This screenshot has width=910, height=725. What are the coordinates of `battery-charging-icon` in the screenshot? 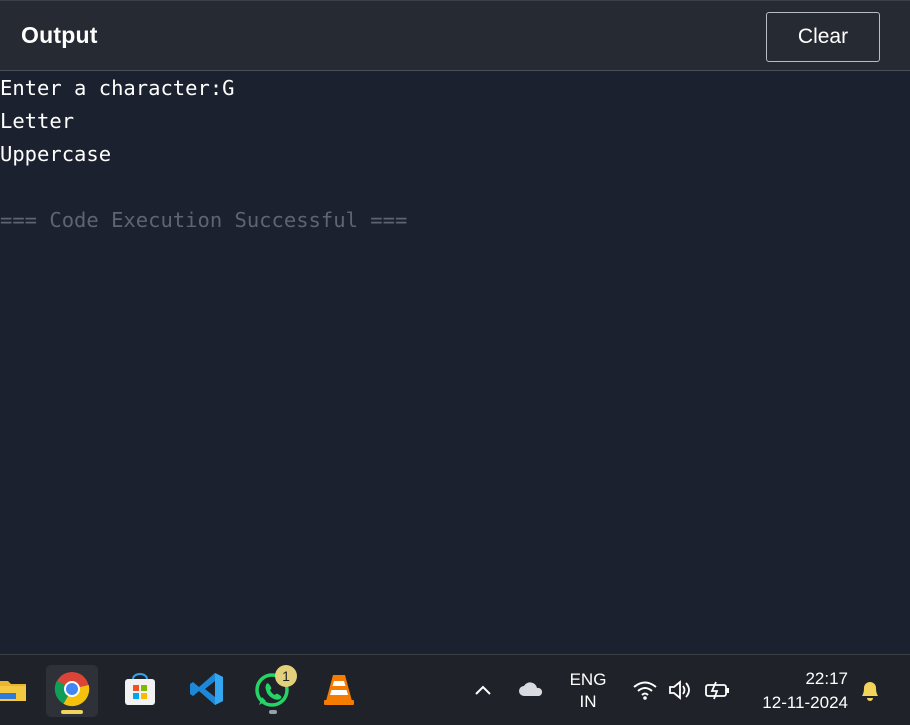 It's located at (718, 692).